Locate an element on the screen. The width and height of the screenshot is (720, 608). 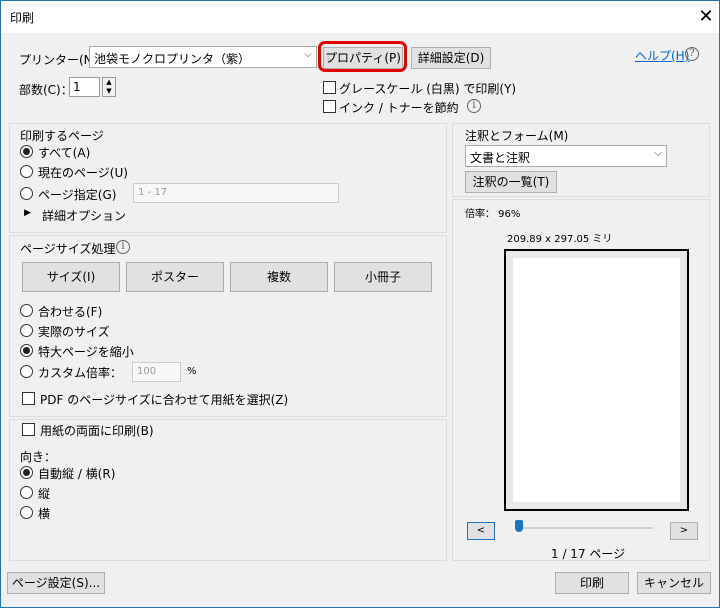
help-link: ヘルプ(H) is located at coordinates (662, 55).